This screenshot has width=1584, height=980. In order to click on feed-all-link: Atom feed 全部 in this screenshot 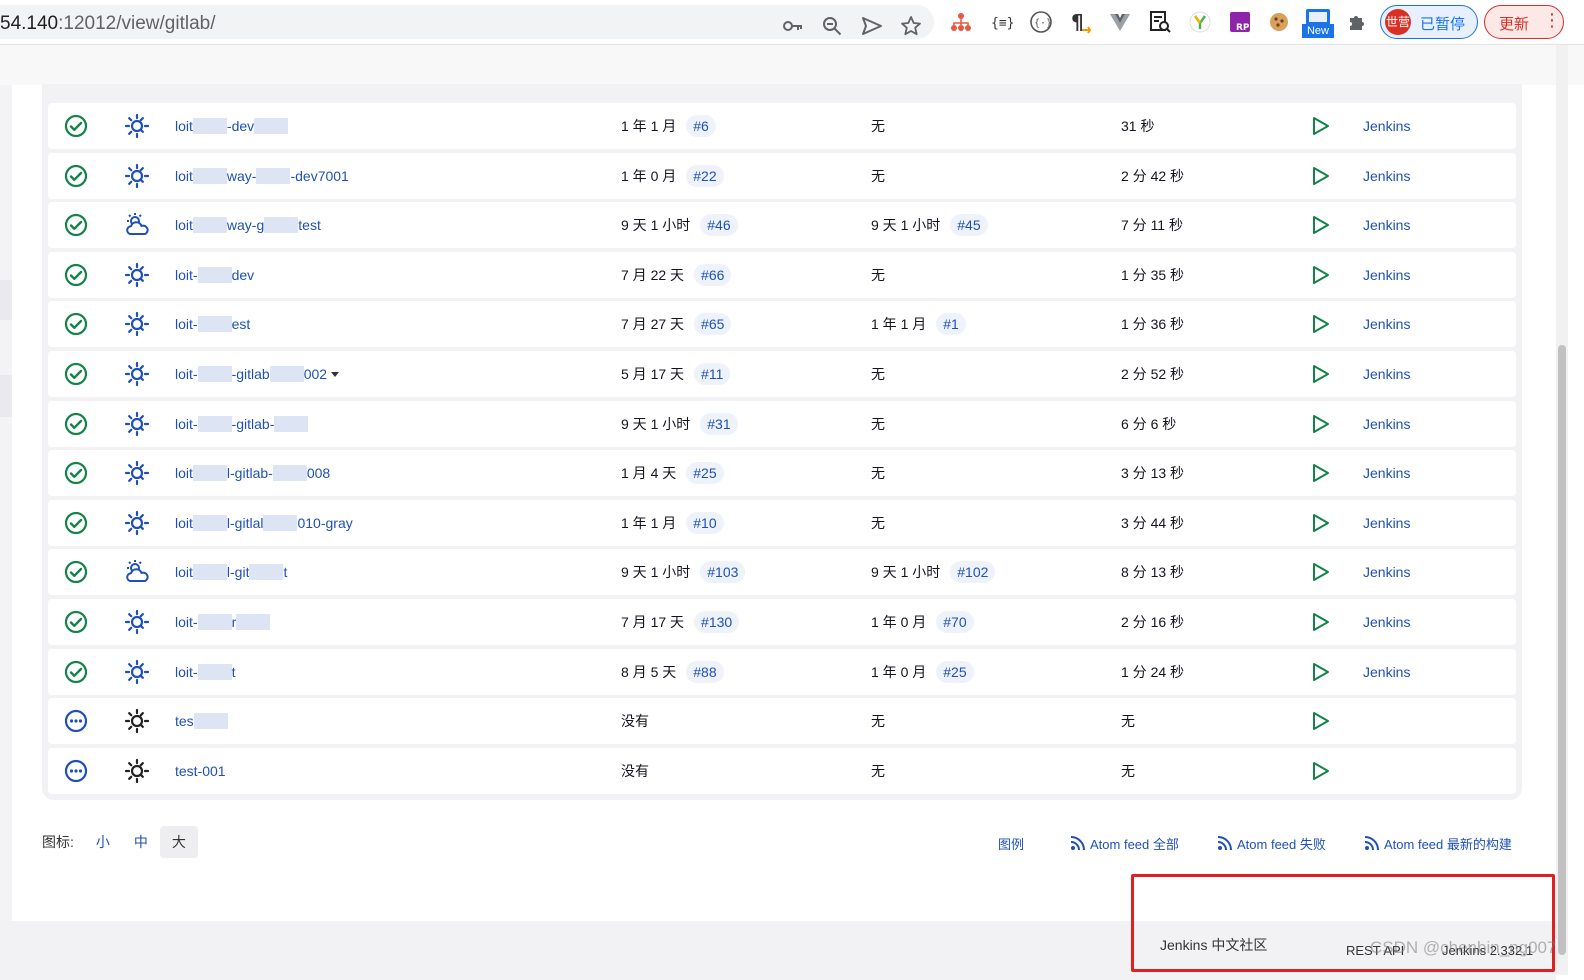, I will do `click(1124, 843)`.